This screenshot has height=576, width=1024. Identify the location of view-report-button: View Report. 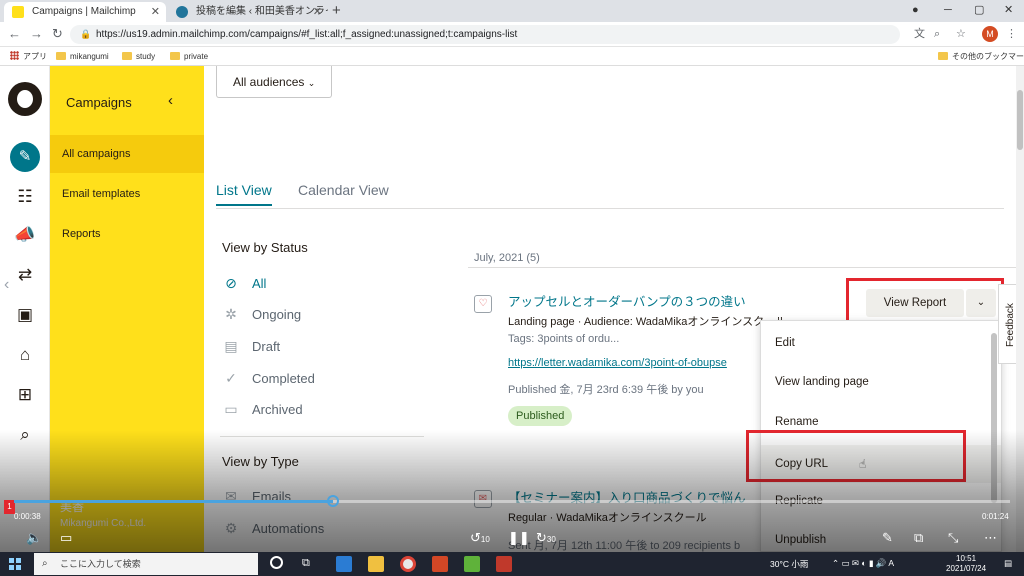
(915, 303).